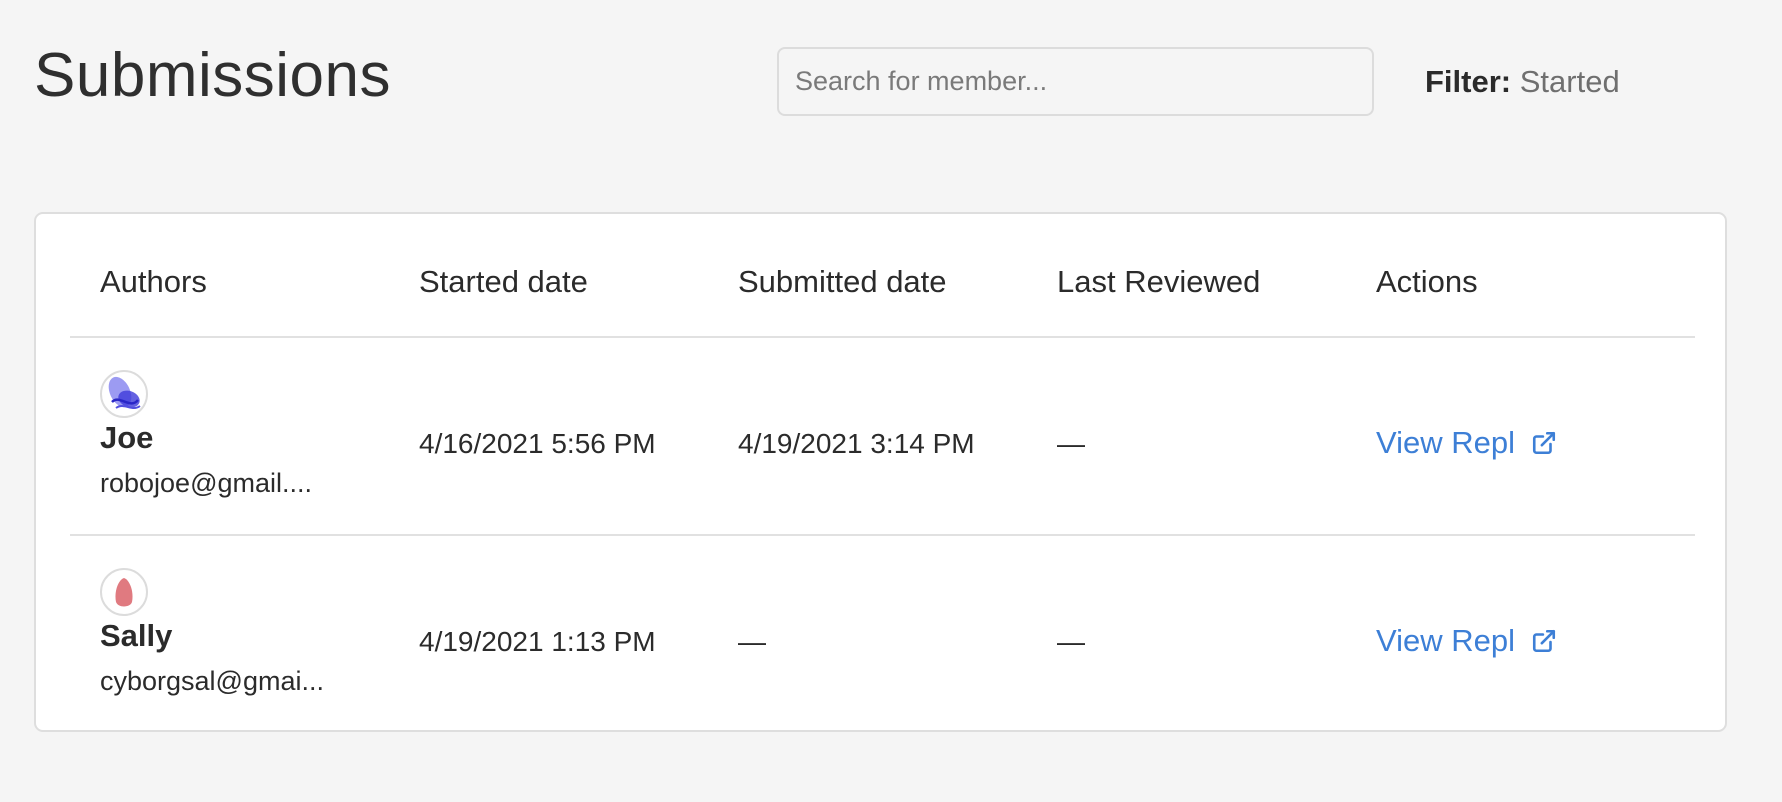  Describe the element at coordinates (537, 641) in the screenshot. I see `started-date: 4/19/2021 1:13 PM` at that location.